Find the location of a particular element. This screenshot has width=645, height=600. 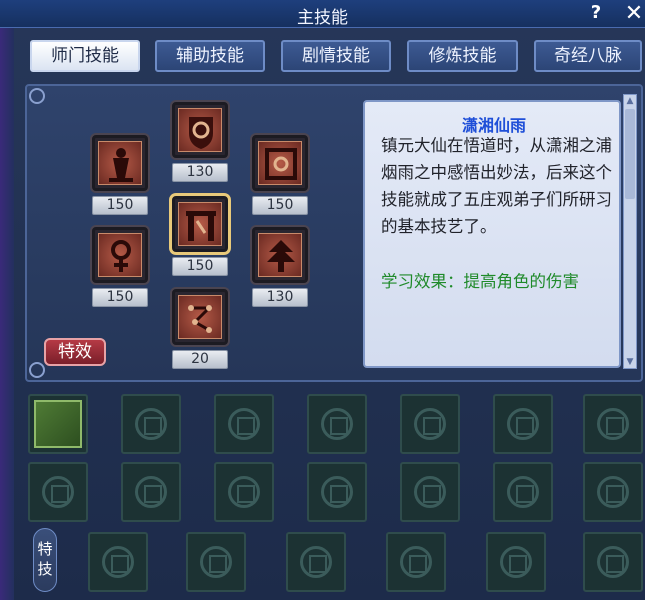

tab-assist-skills: 辅助技能 is located at coordinates (210, 56).